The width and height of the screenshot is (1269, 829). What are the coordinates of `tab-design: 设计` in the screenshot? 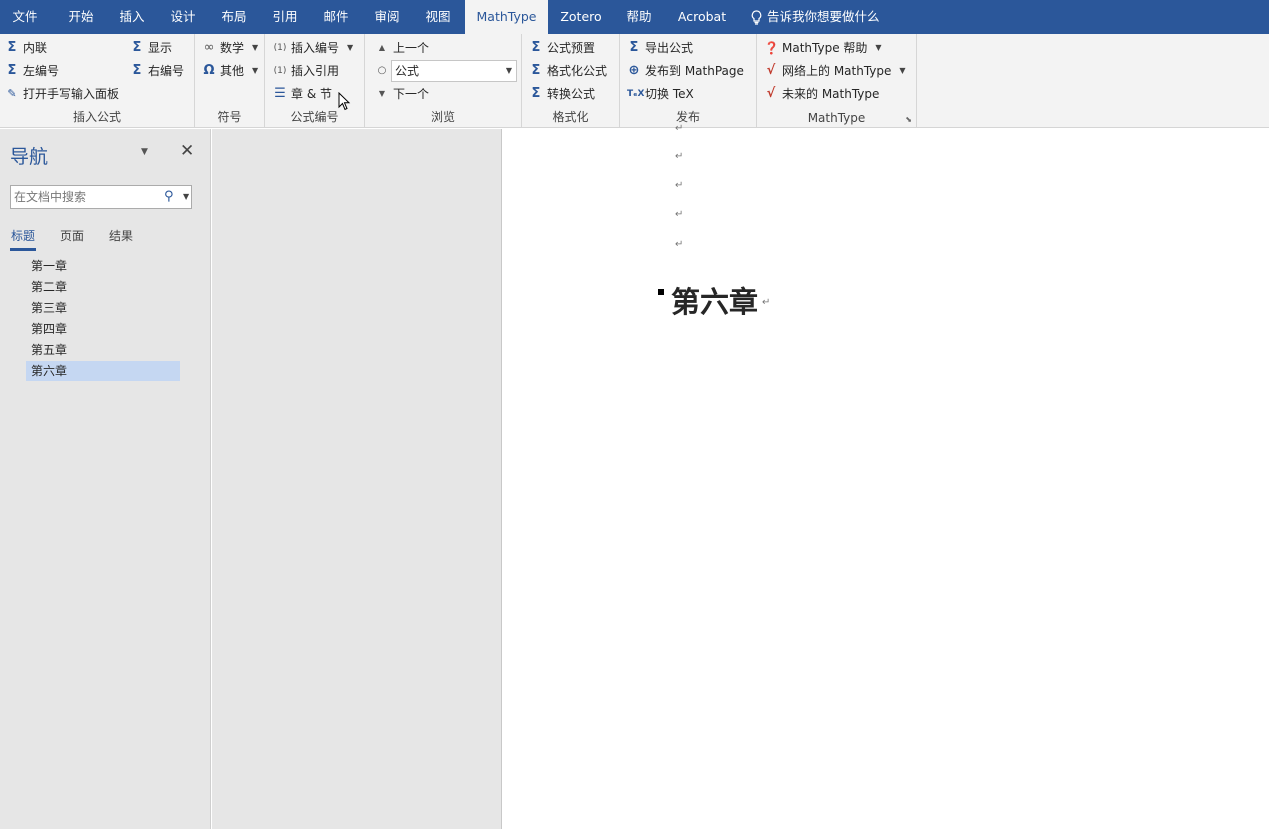 It's located at (183, 17).